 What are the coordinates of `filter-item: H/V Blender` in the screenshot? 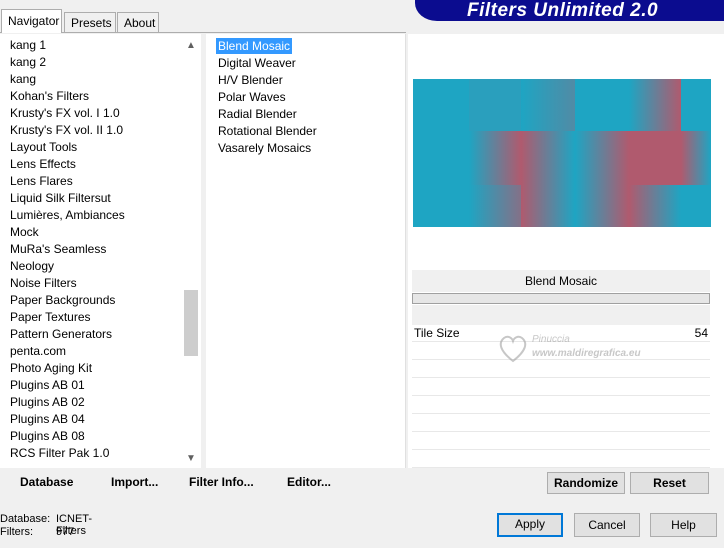 It's located at (250, 80).